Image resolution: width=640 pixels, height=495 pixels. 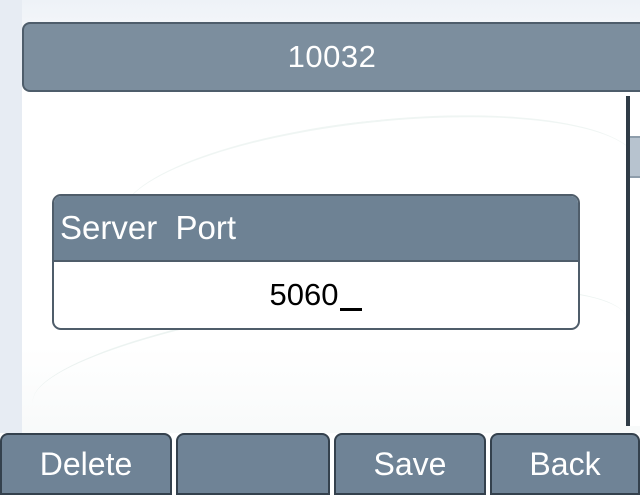 I want to click on text-cursor, so click(x=351, y=309).